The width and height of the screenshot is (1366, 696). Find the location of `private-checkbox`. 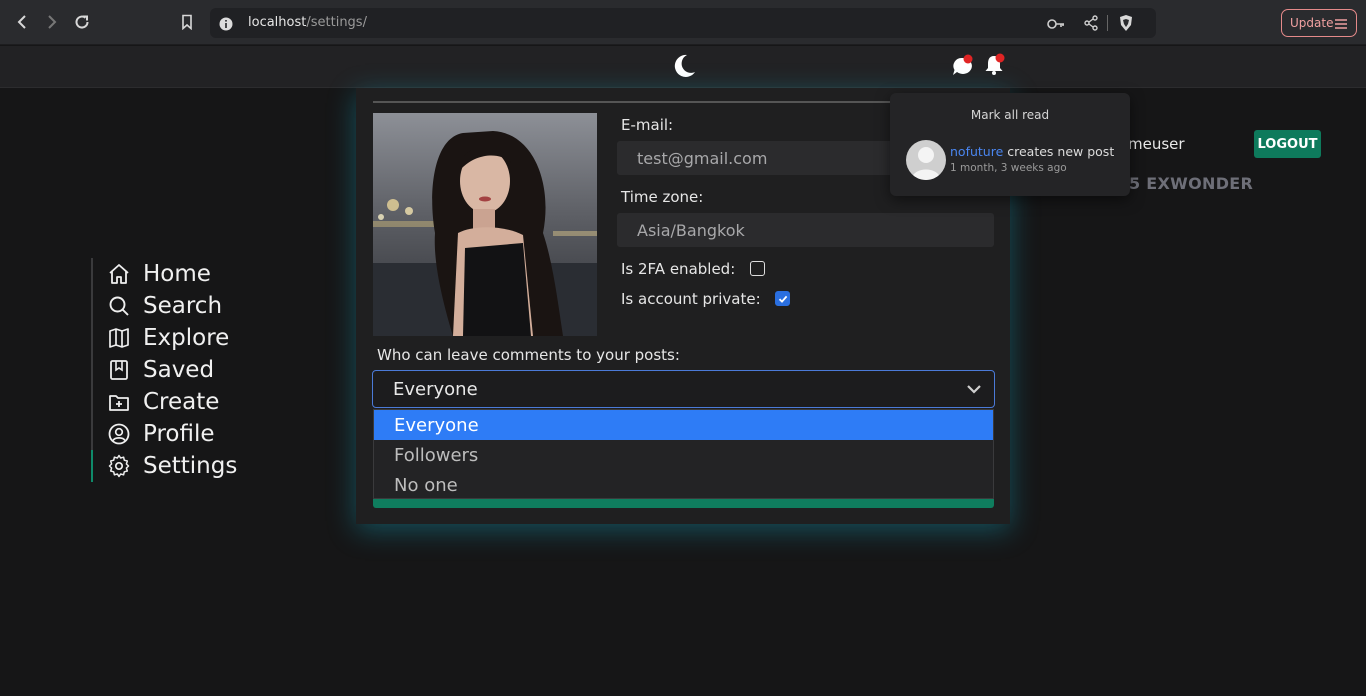

private-checkbox is located at coordinates (782, 298).